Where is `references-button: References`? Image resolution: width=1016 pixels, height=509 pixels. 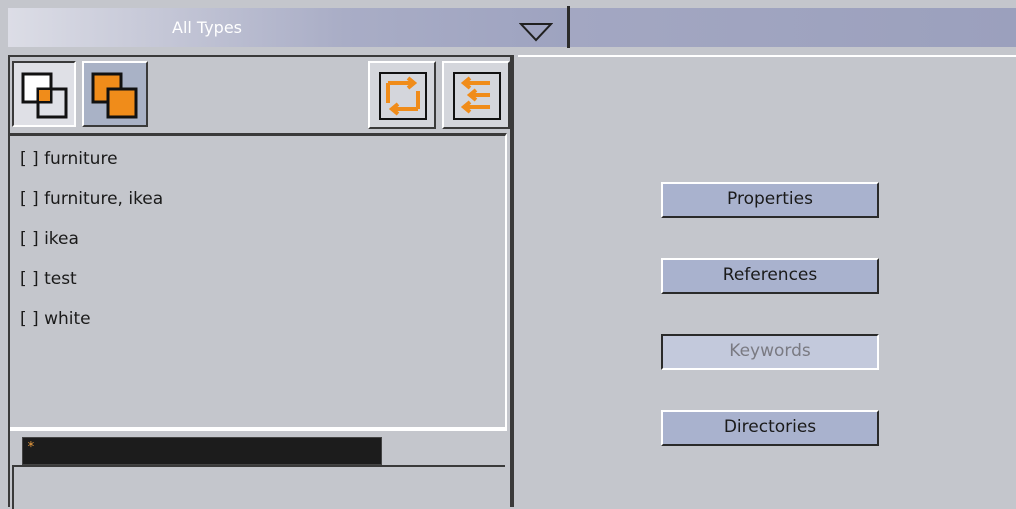 references-button: References is located at coordinates (770, 276).